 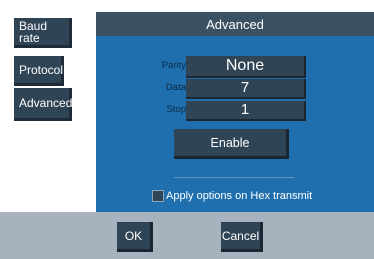 I want to click on protocol-label: Protocol, so click(x=41, y=69).